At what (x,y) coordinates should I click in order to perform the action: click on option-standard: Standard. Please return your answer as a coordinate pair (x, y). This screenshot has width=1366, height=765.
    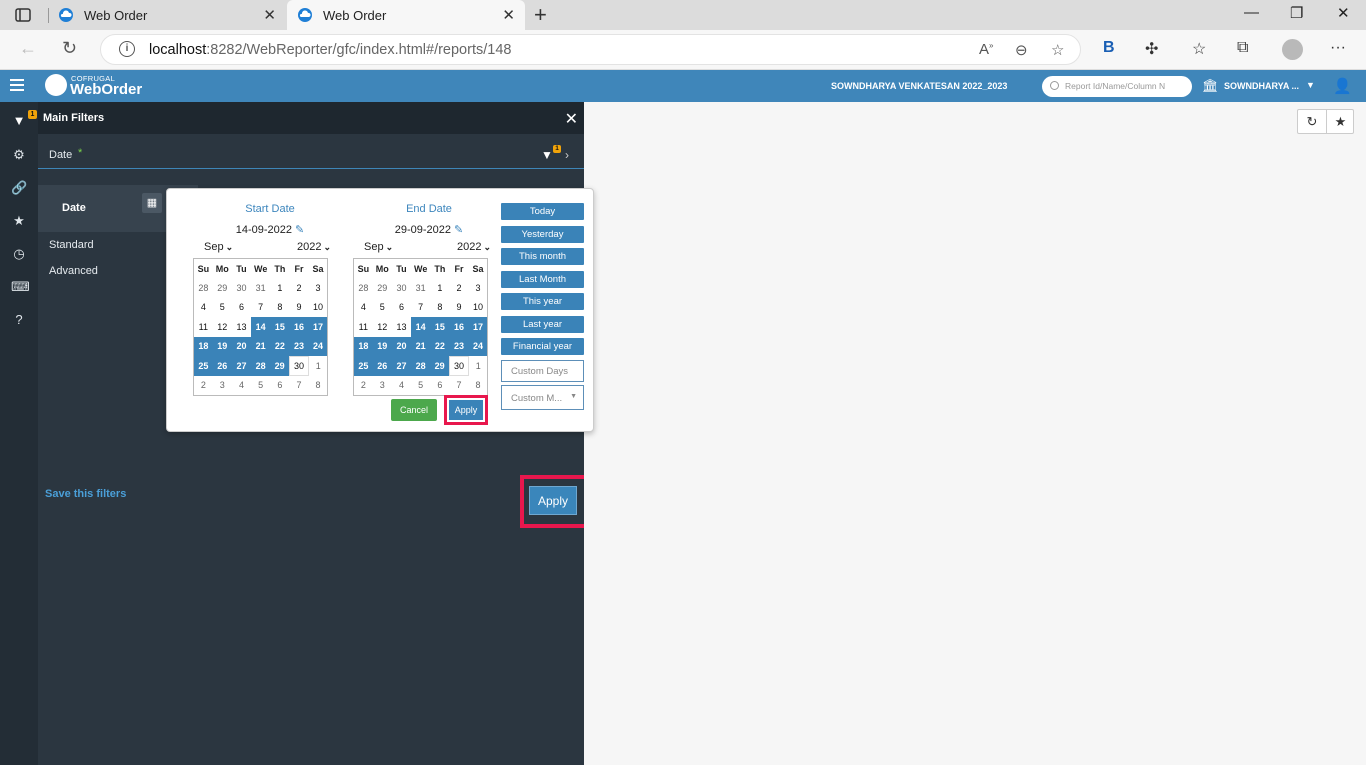
    Looking at the image, I should click on (71, 245).